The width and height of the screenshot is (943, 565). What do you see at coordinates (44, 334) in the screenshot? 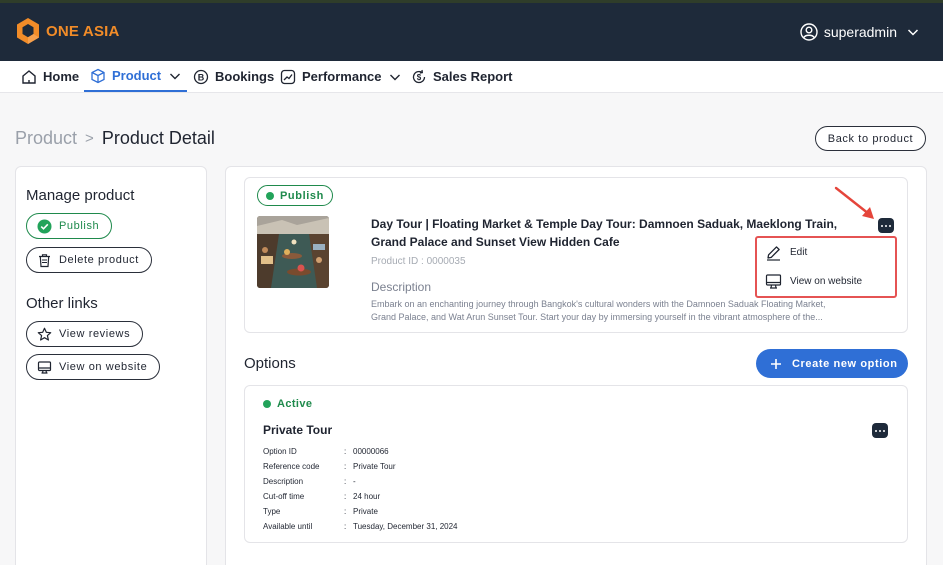
I see `star-icon` at bounding box center [44, 334].